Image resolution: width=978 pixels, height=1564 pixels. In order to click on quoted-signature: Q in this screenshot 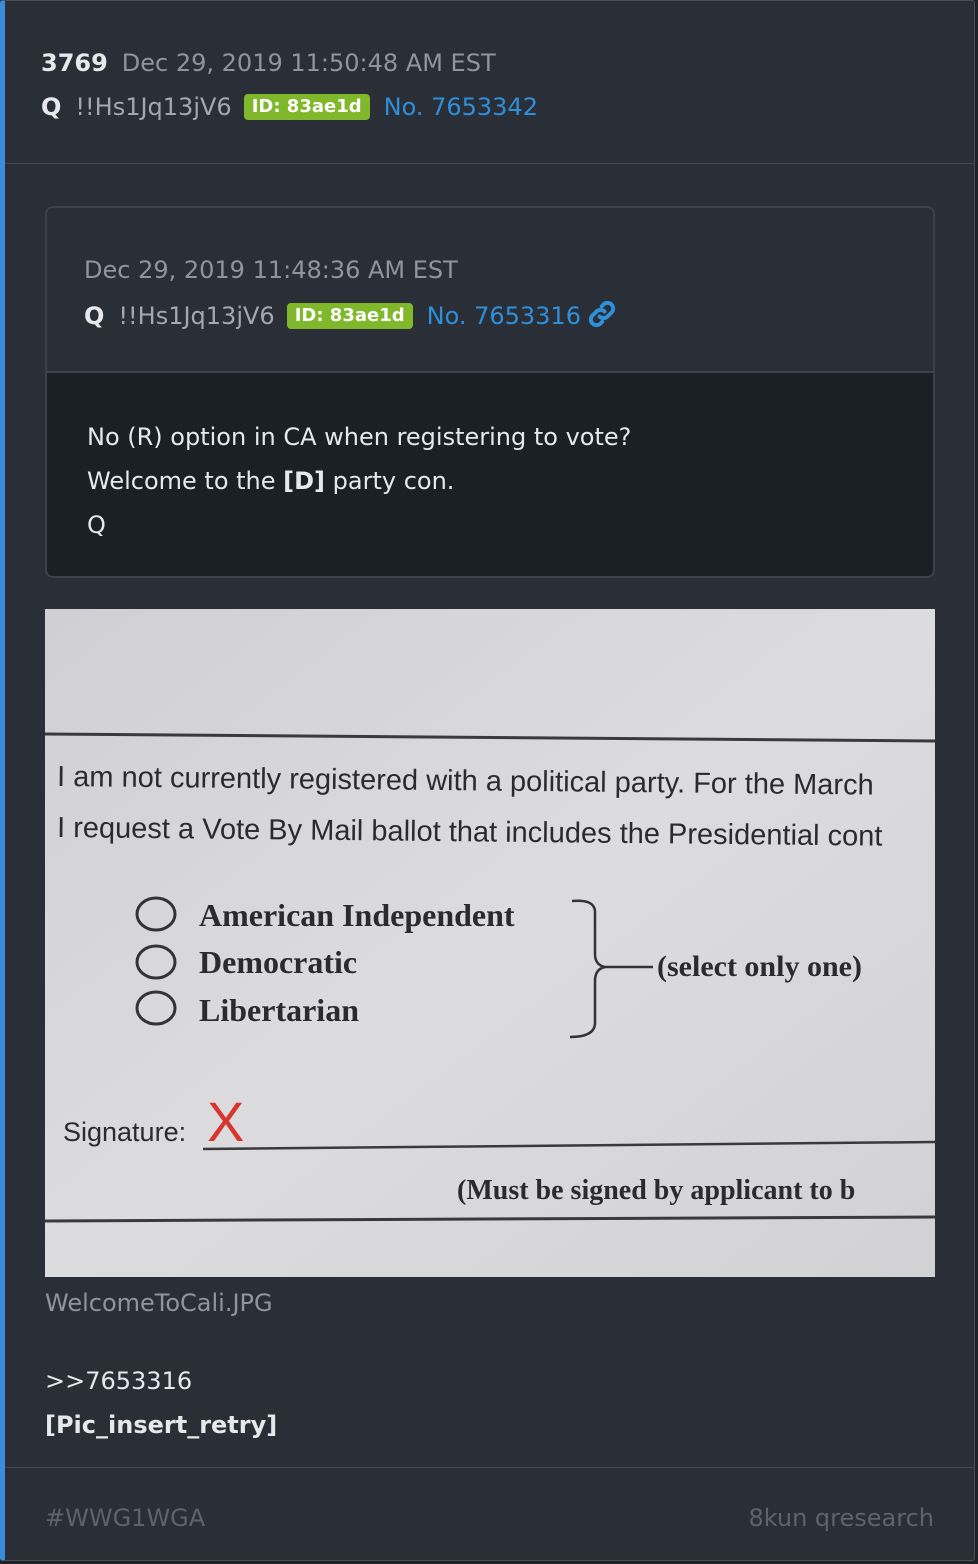, I will do `click(96, 525)`.